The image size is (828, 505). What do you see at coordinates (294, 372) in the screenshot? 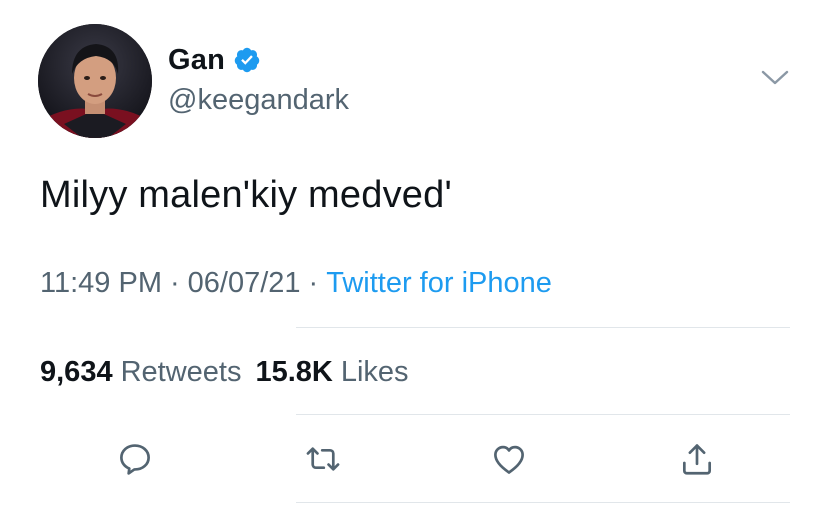
I see `likes-count: 15.8K` at bounding box center [294, 372].